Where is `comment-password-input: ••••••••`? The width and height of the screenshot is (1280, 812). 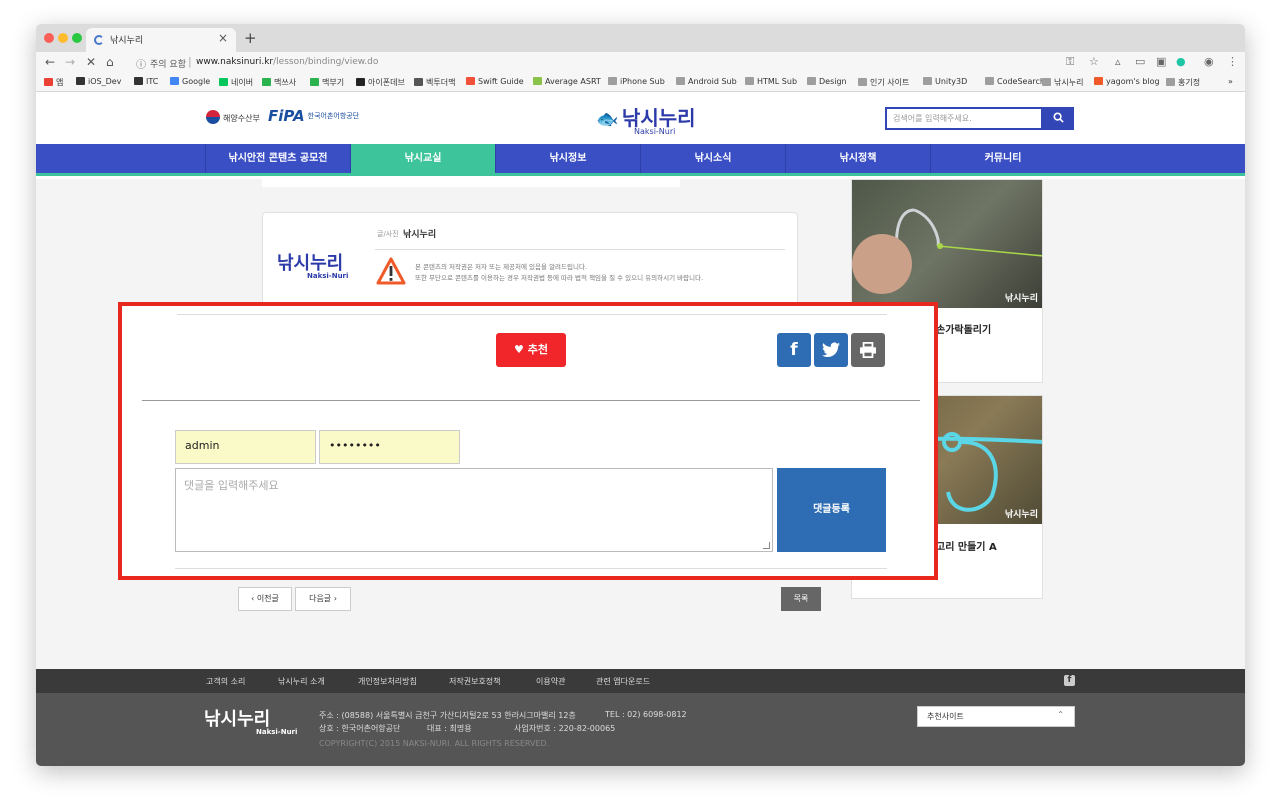
comment-password-input: •••••••• is located at coordinates (389, 447).